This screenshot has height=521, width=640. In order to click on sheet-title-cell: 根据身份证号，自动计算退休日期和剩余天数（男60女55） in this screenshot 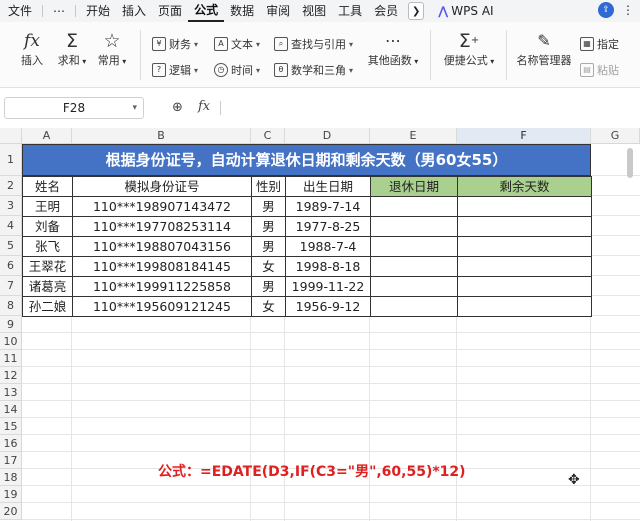, I will do `click(306, 160)`.